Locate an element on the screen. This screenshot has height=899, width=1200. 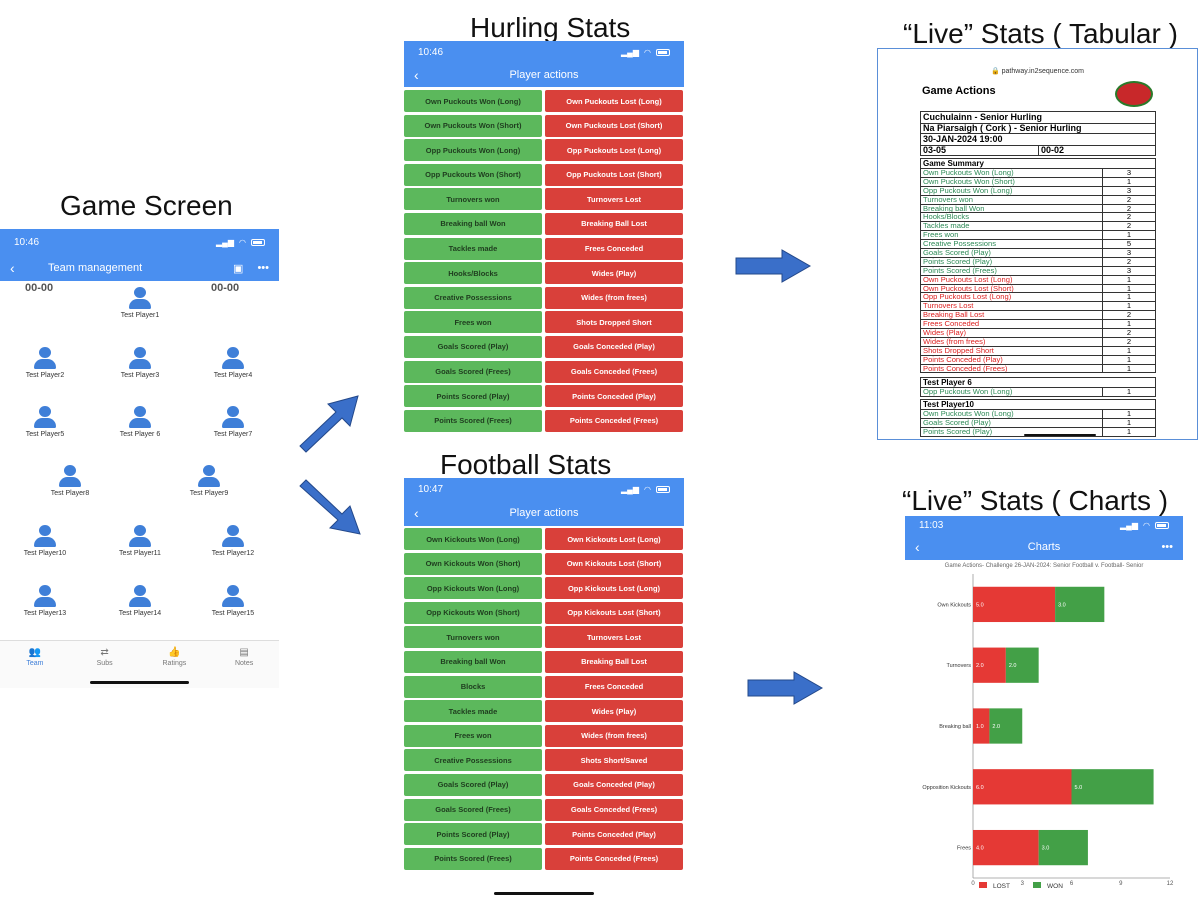
action-button-lost: Opp Puckouts Lost (Long) is located at coordinates (614, 150).